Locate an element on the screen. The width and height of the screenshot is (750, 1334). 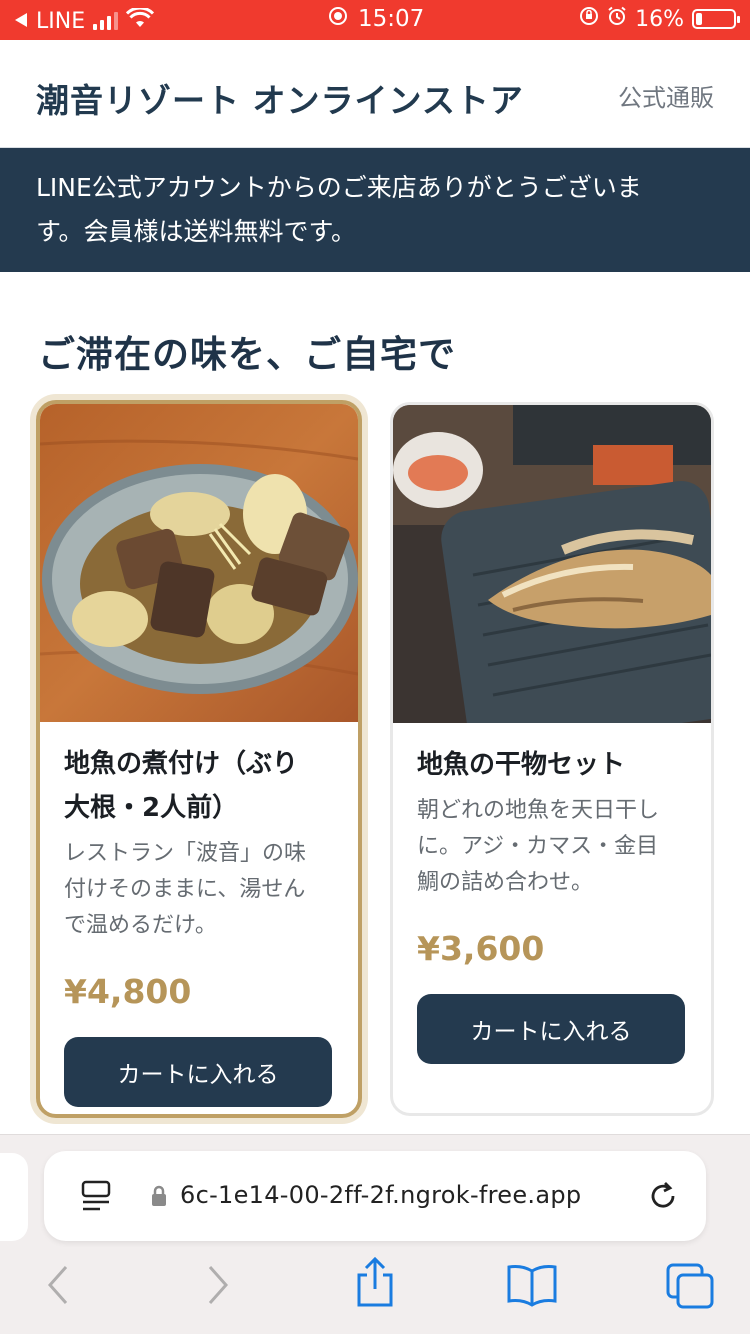
clock-time: 15:07 is located at coordinates (391, 19).